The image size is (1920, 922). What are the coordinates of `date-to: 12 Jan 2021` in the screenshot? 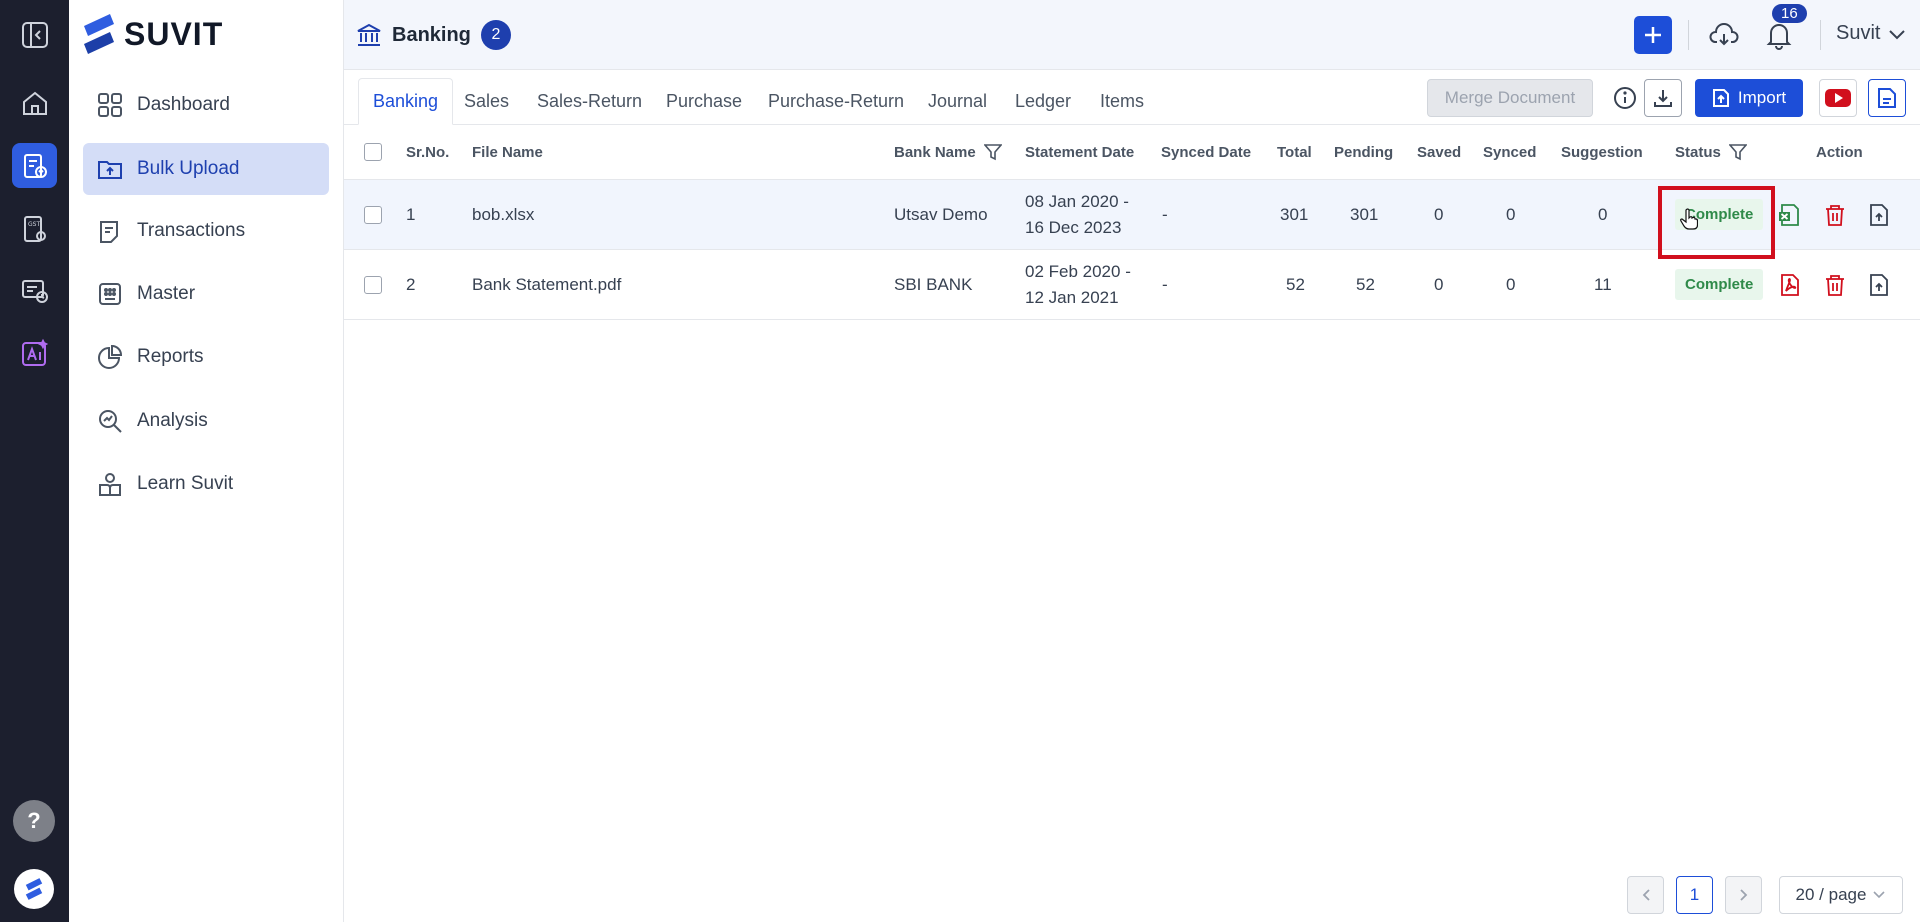 It's located at (1072, 297).